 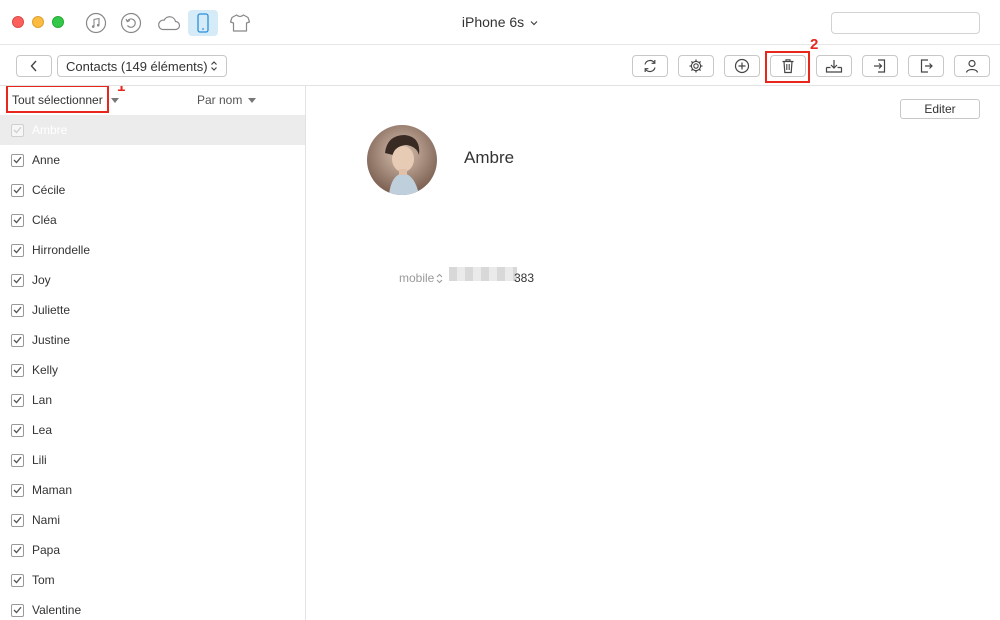 I want to click on contact-row: Lan, so click(x=152, y=400).